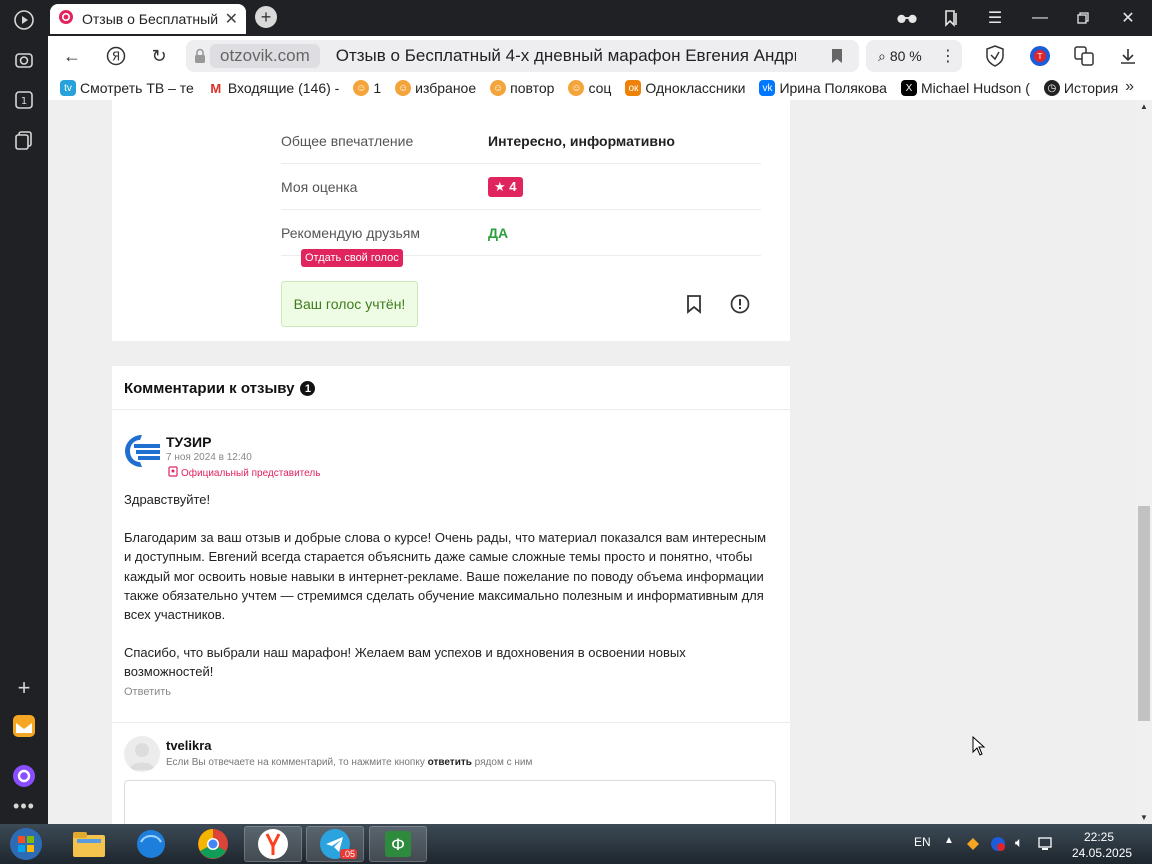 The image size is (1152, 864). I want to click on restore-icon, so click(1083, 18).